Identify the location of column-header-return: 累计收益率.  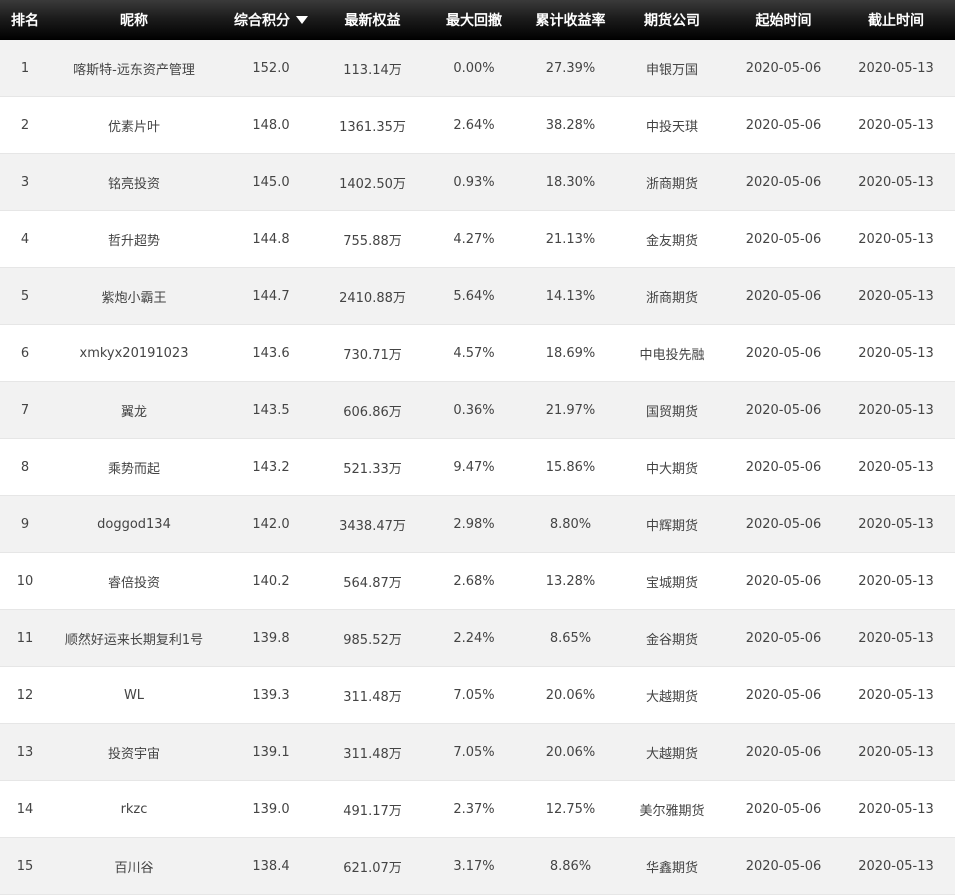
(570, 20).